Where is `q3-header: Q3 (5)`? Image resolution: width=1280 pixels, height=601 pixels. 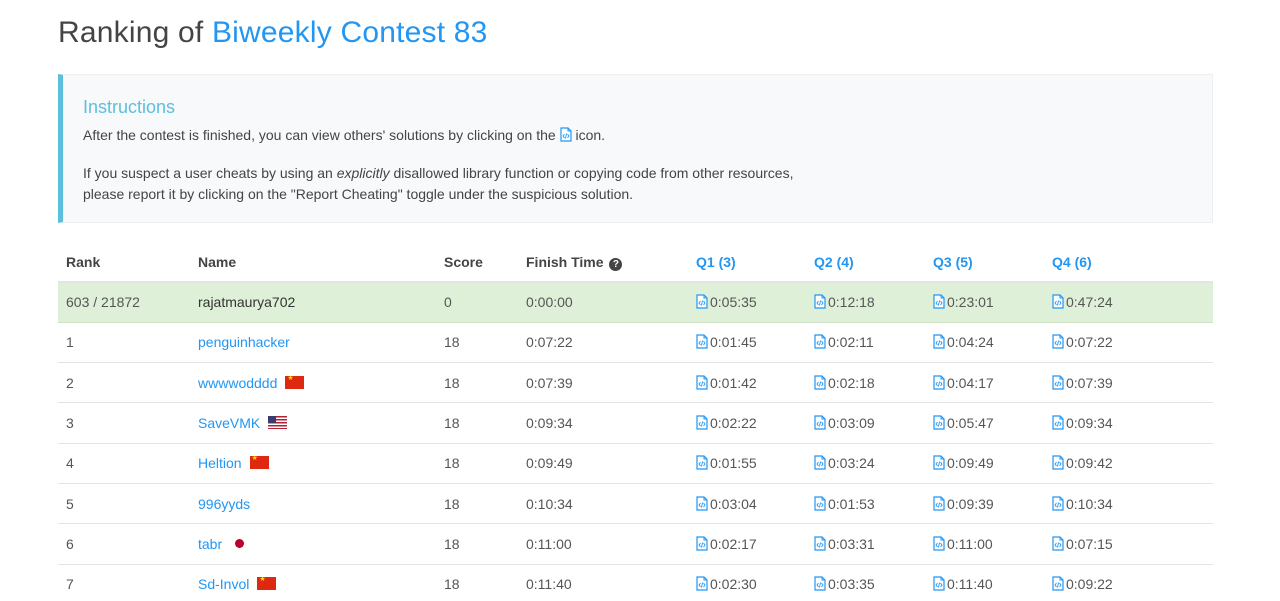 q3-header: Q3 (5) is located at coordinates (992, 263).